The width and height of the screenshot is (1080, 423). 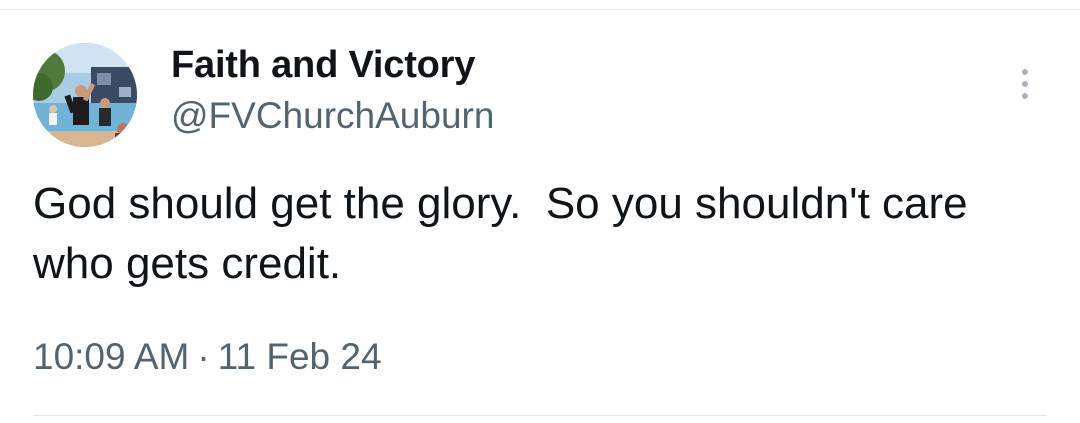 I want to click on tweet-date: 11 Feb 24, so click(x=299, y=356).